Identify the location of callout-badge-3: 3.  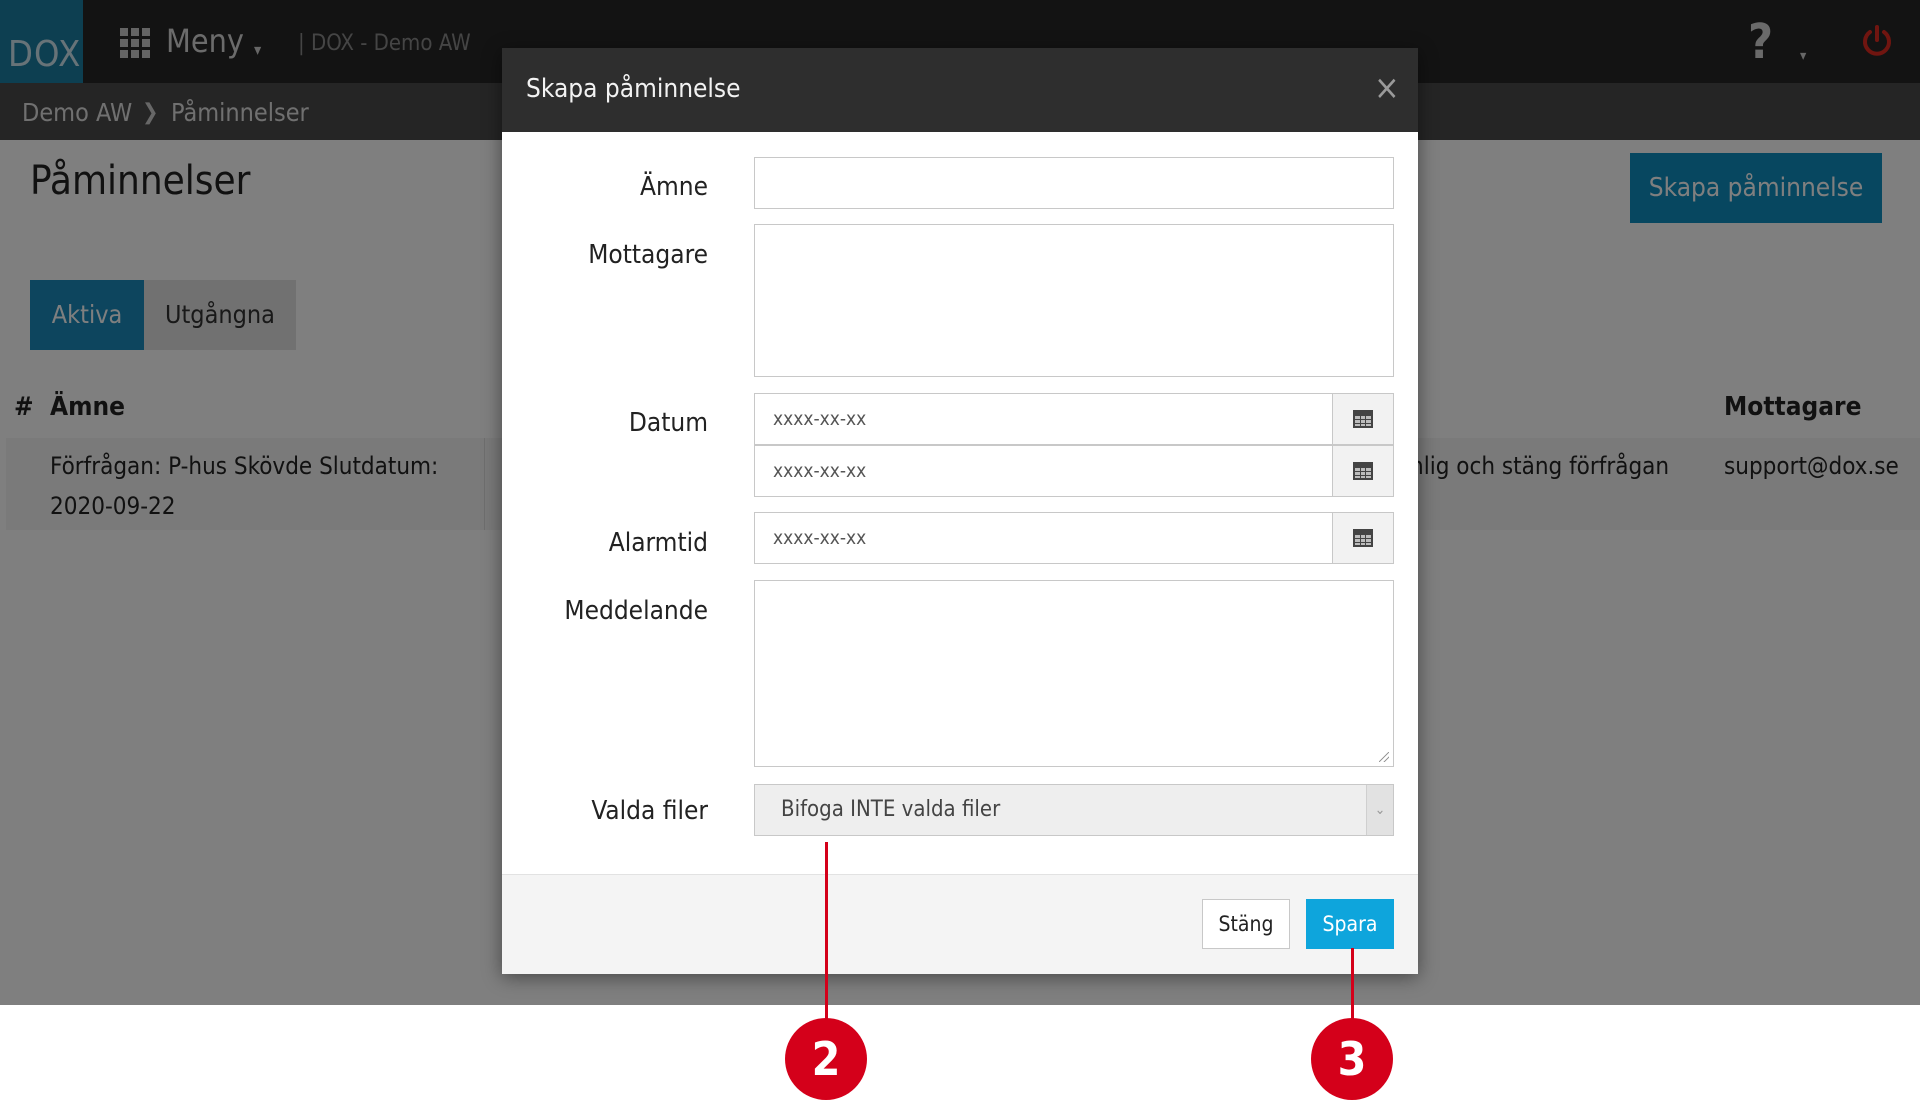
(1352, 1059).